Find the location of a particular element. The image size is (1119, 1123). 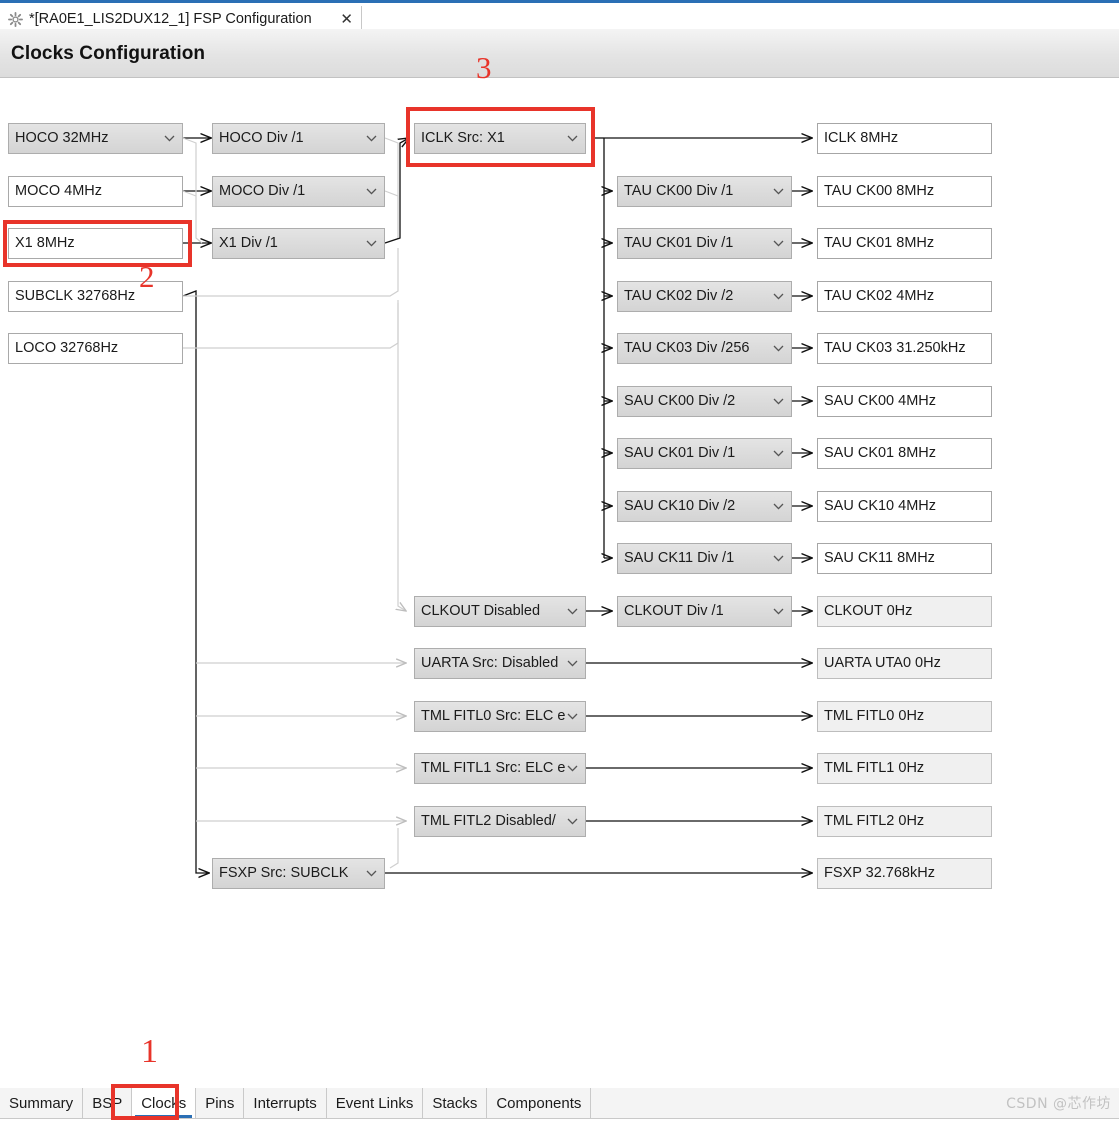

tab-bsp-label: BSP is located at coordinates (107, 1103).